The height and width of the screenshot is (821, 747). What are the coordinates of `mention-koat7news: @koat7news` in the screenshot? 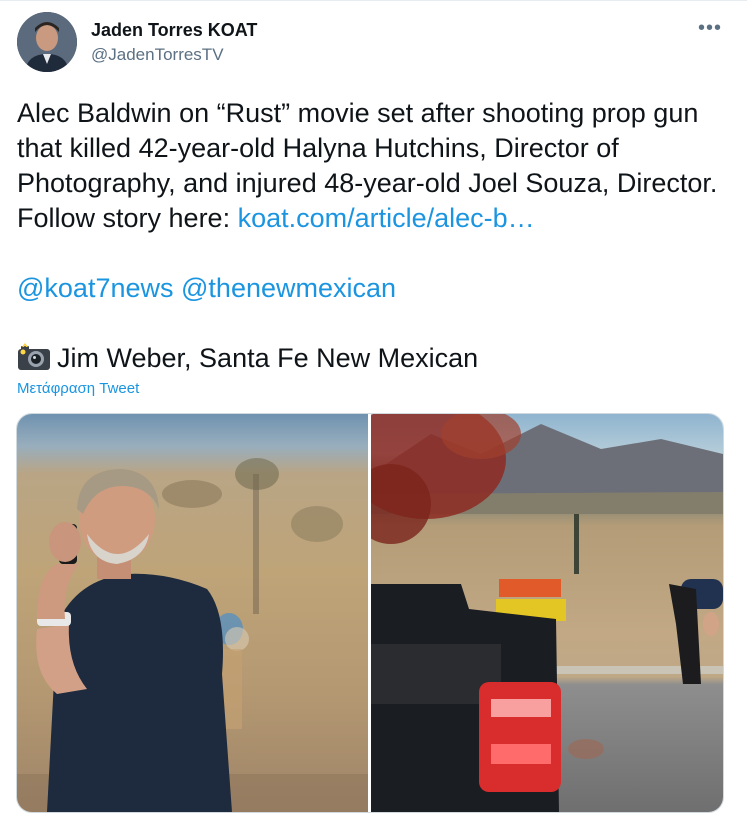 It's located at (95, 288).